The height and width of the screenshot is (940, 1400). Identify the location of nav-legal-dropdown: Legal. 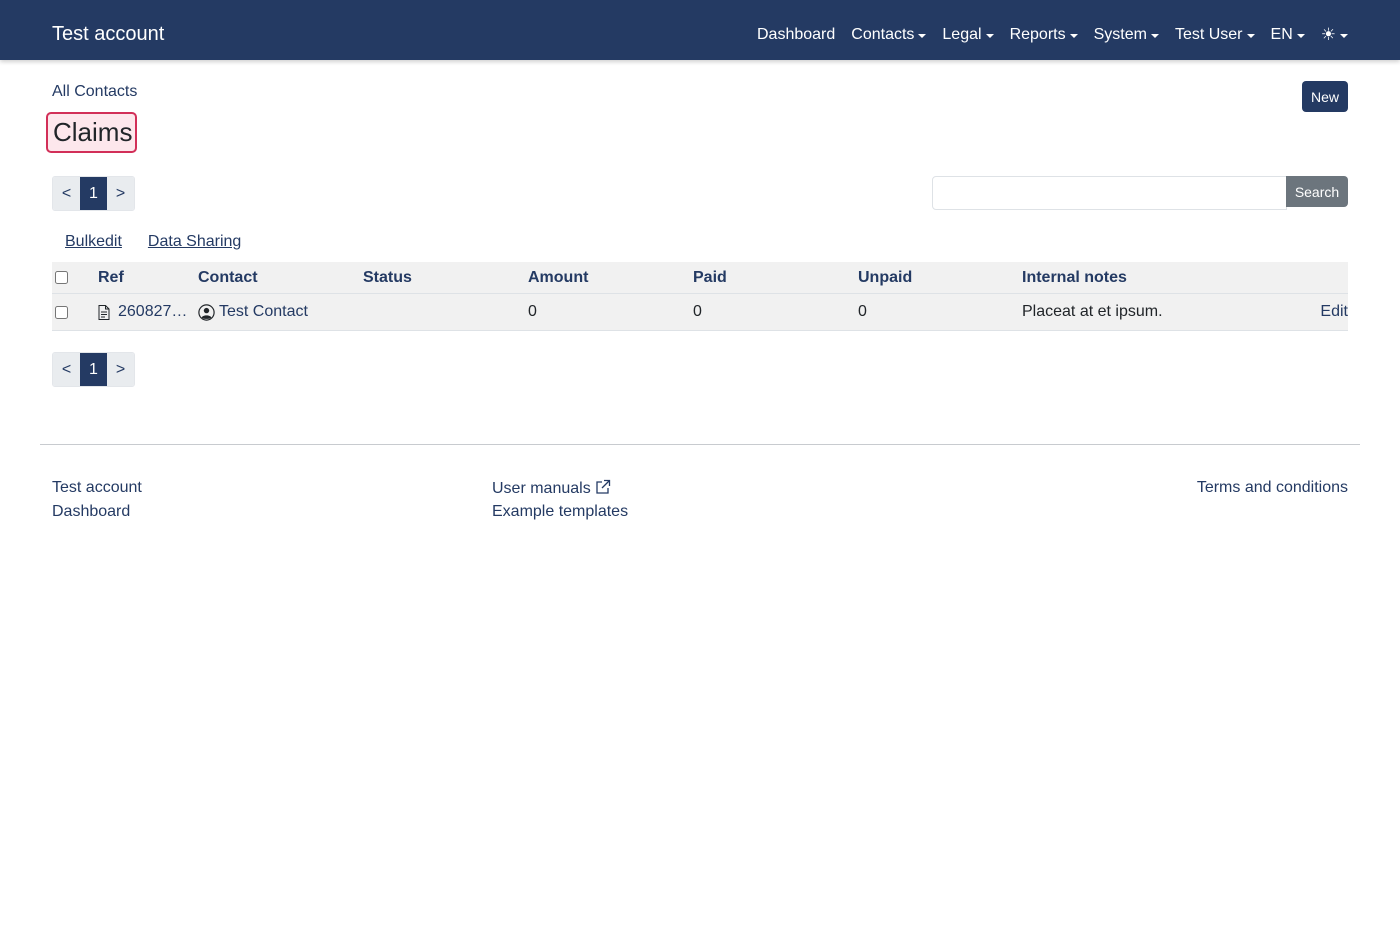
(968, 35).